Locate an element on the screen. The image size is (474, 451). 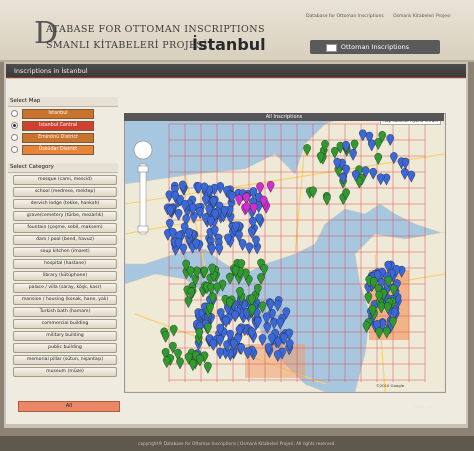
map-button-uskudar: Üsküdar District is located at coordinates (58, 150).